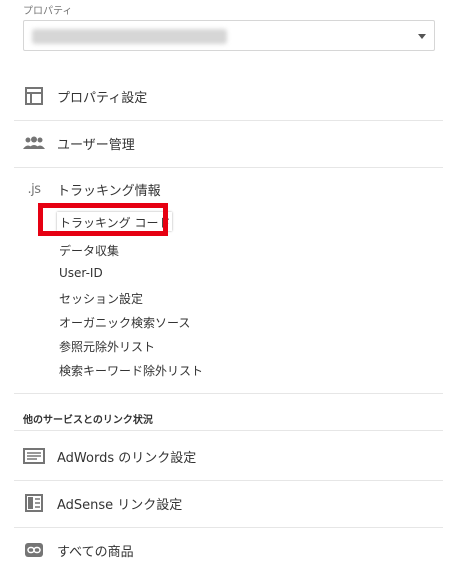 The height and width of the screenshot is (573, 467). What do you see at coordinates (120, 505) in the screenshot?
I see `menu-item-label: AdSense リンク設定` at bounding box center [120, 505].